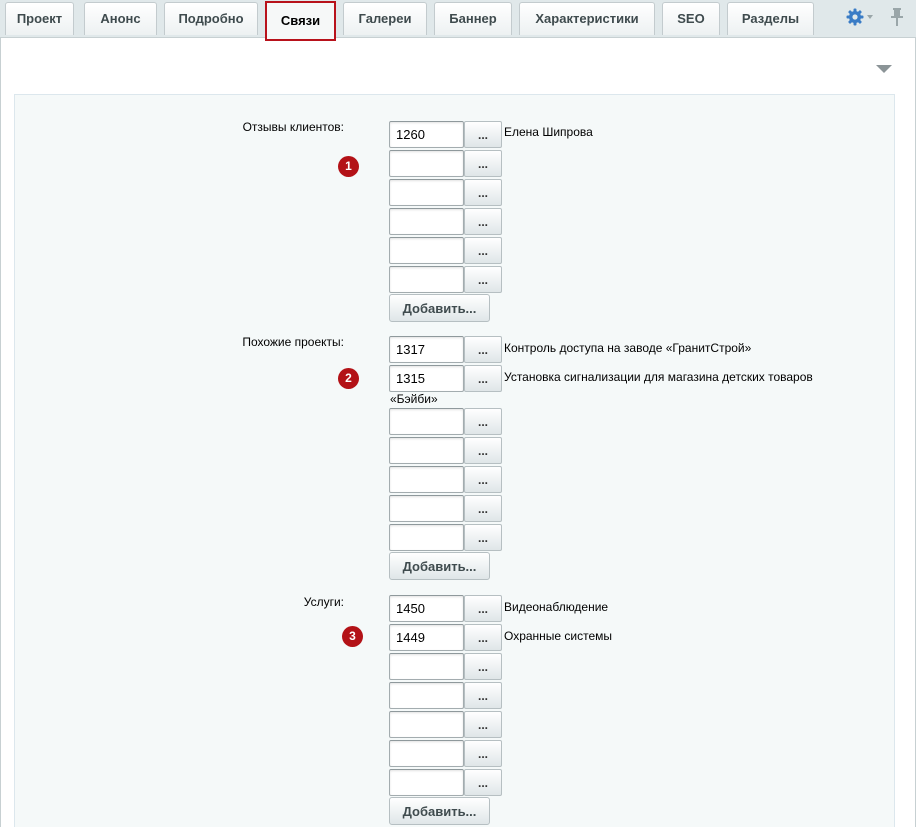 This screenshot has width=916, height=827. What do you see at coordinates (884, 69) in the screenshot?
I see `triangle-down-icon` at bounding box center [884, 69].